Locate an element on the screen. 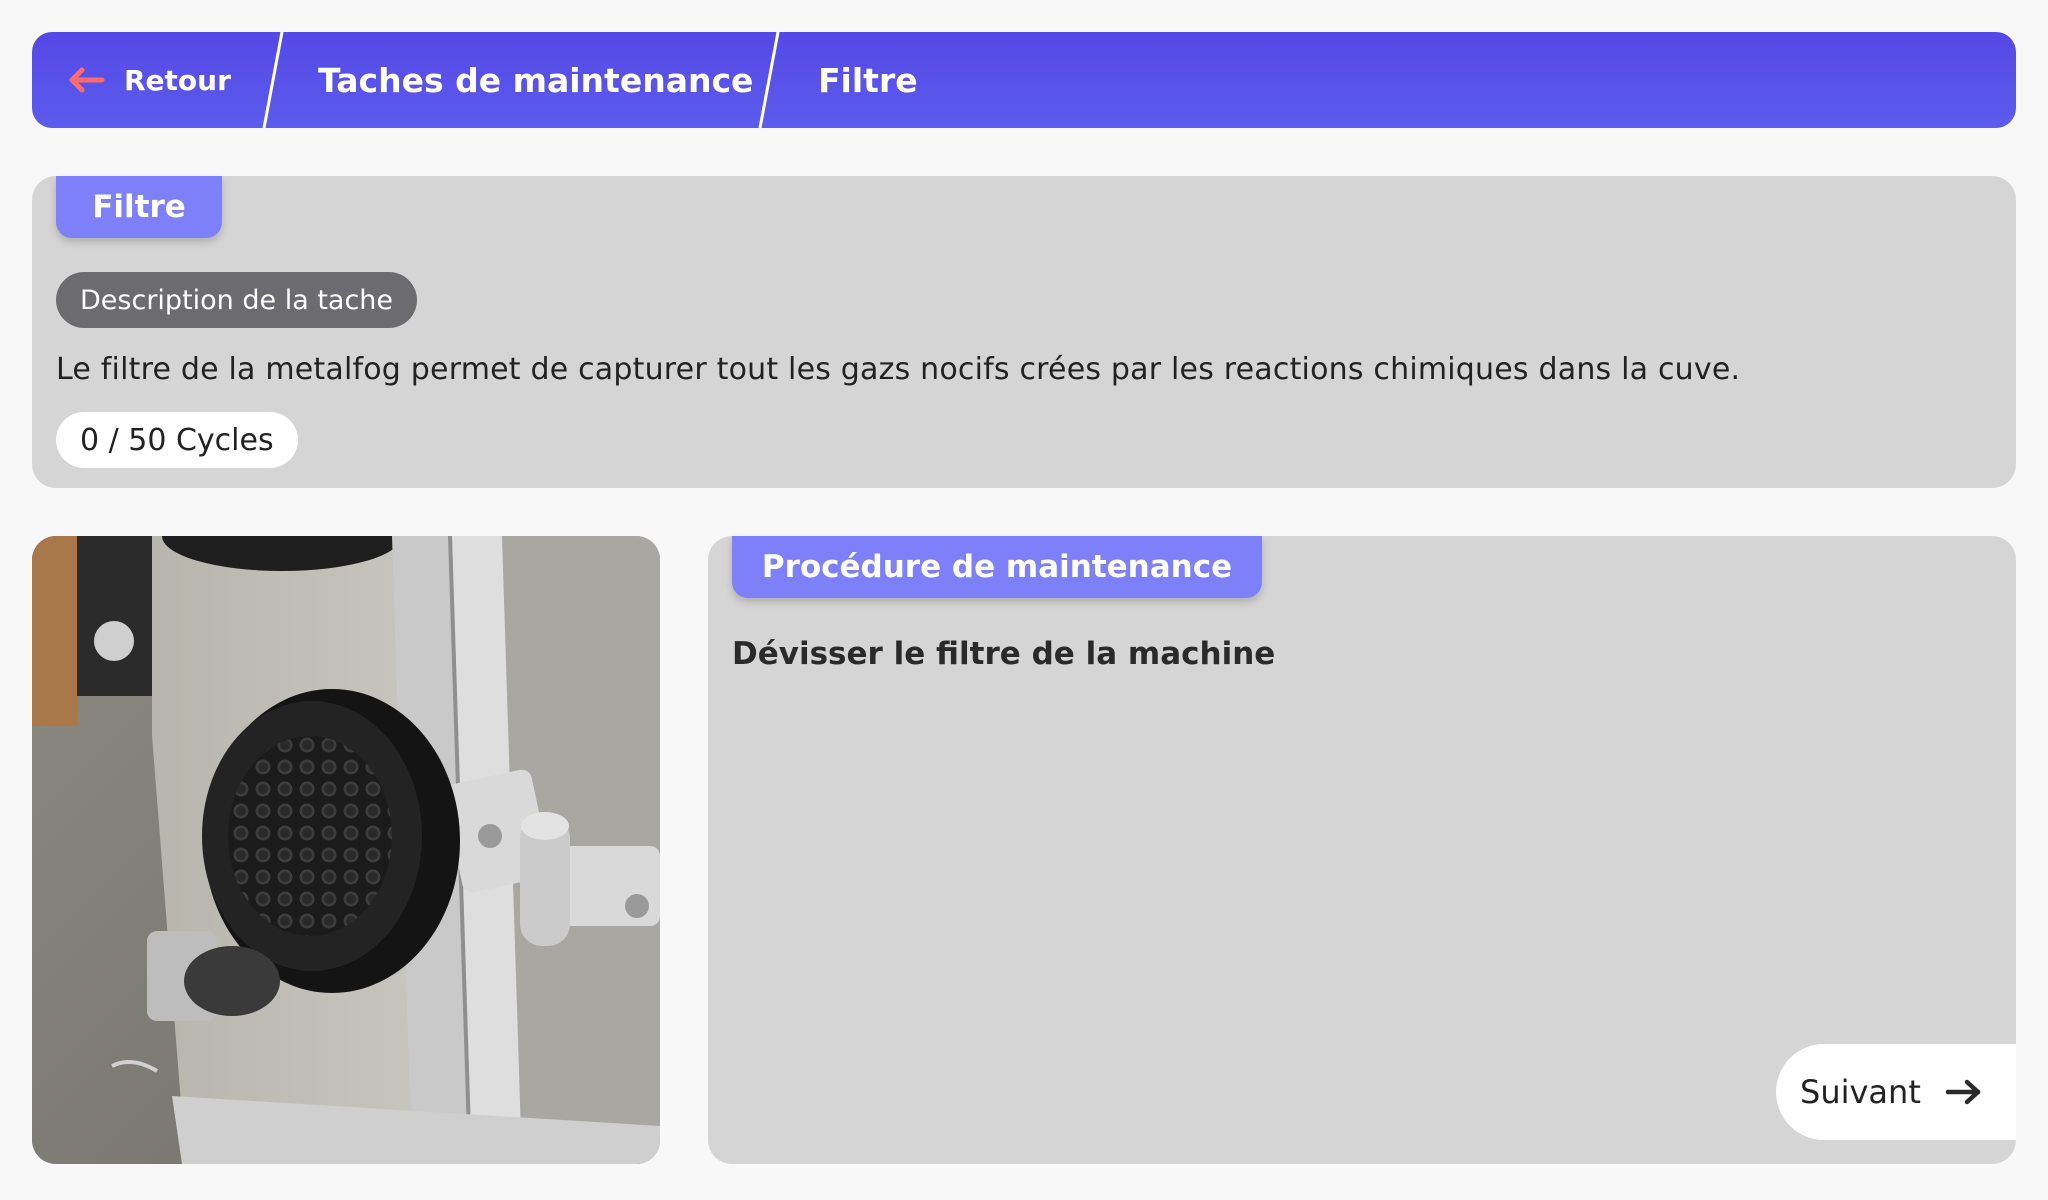 The image size is (2048, 1200). breadcrumb-tasks-label: Taches de maintenance is located at coordinates (536, 80).